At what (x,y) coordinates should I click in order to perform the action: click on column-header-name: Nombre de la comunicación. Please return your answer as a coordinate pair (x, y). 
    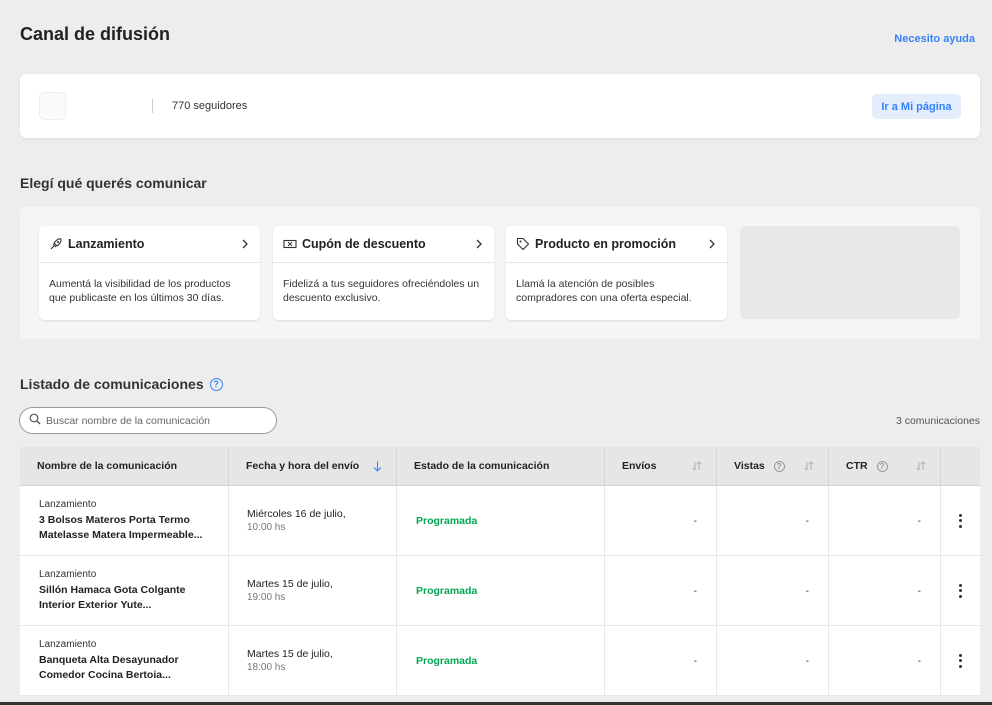
    Looking at the image, I should click on (124, 466).